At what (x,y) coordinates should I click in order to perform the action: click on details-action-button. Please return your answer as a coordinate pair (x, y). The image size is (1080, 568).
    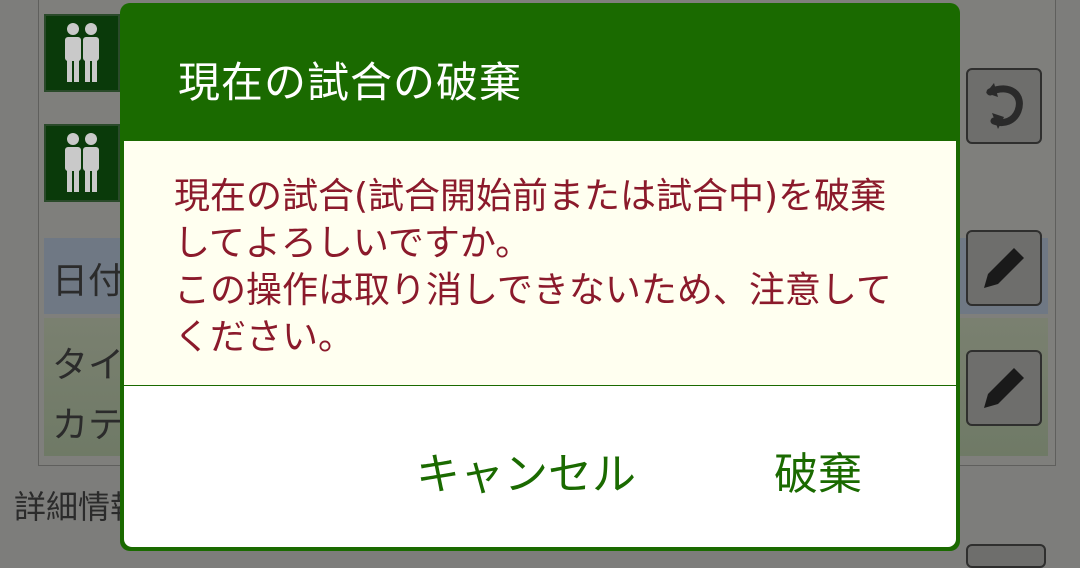
    Looking at the image, I should click on (1006, 556).